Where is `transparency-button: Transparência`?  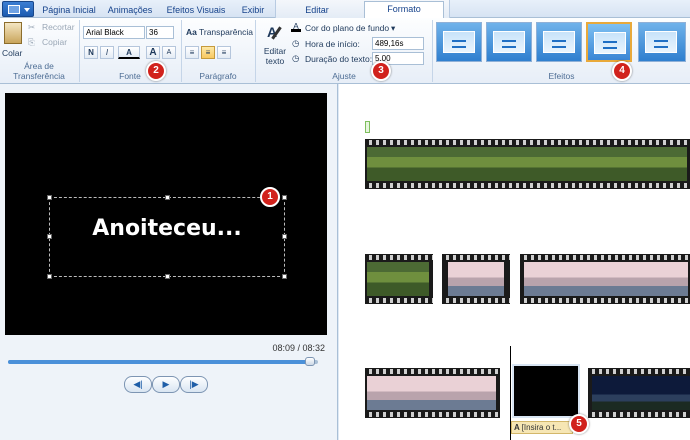 transparency-button: Transparência is located at coordinates (226, 32).